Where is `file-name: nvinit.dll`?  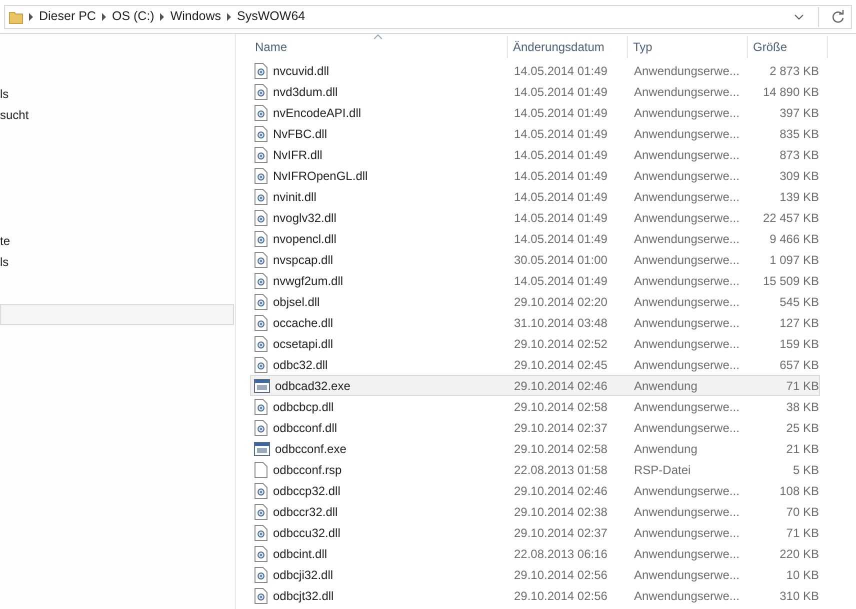 file-name: nvinit.dll is located at coordinates (294, 197).